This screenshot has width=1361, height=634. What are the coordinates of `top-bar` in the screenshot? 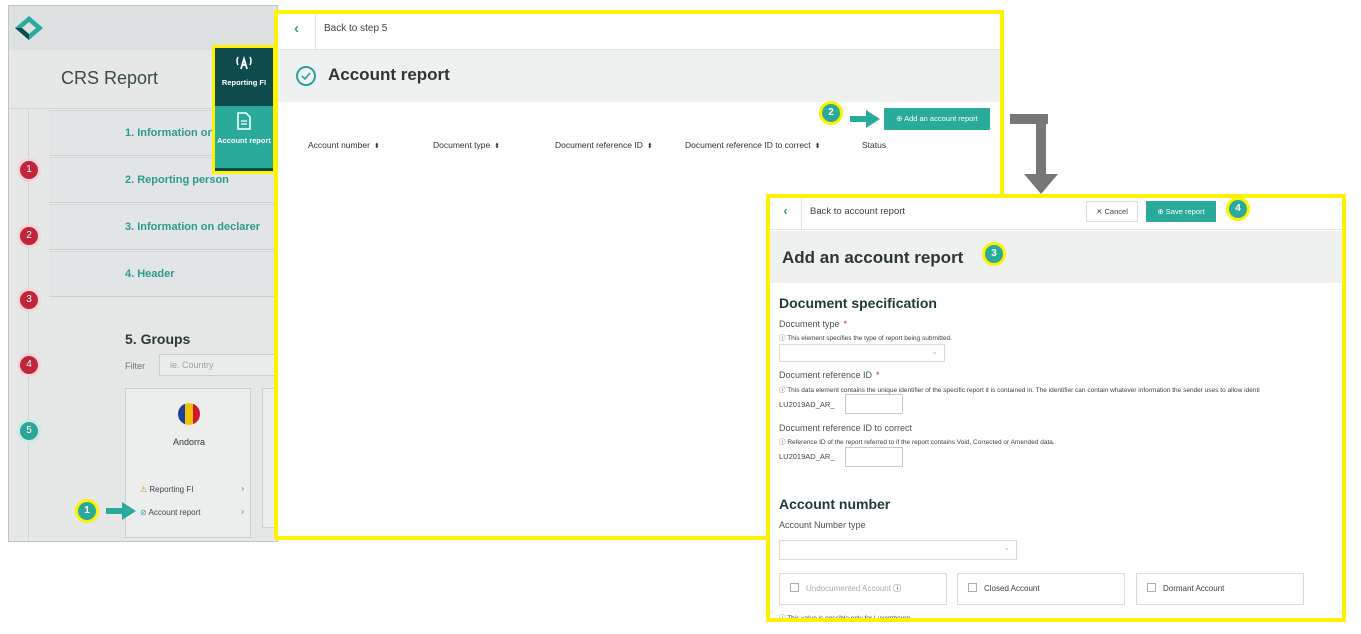 It's located at (143, 28).